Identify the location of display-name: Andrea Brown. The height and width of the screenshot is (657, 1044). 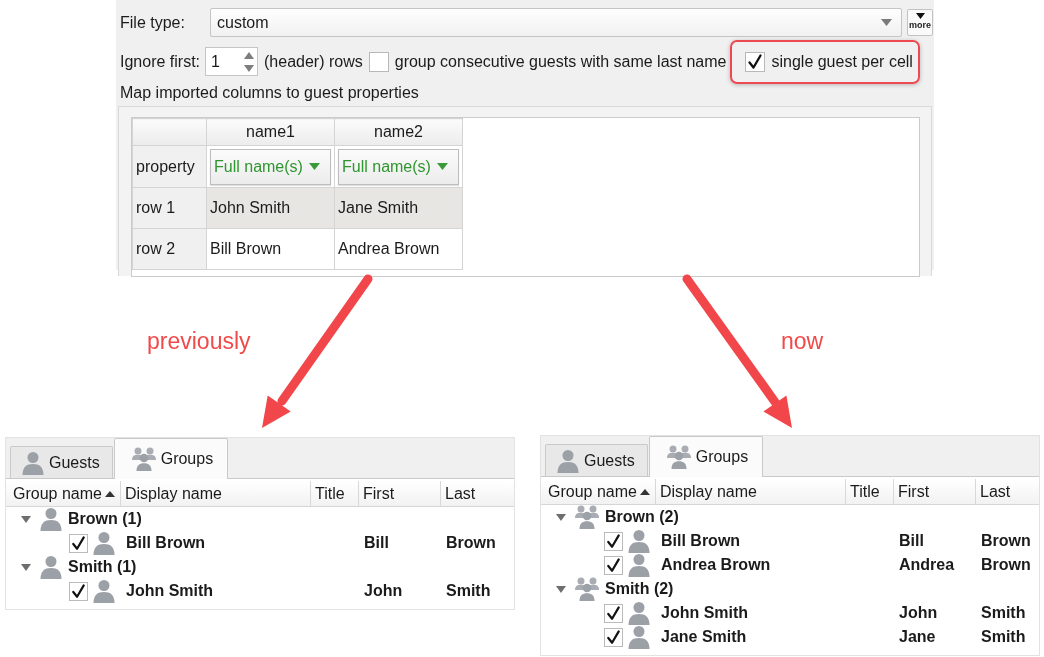
(716, 565).